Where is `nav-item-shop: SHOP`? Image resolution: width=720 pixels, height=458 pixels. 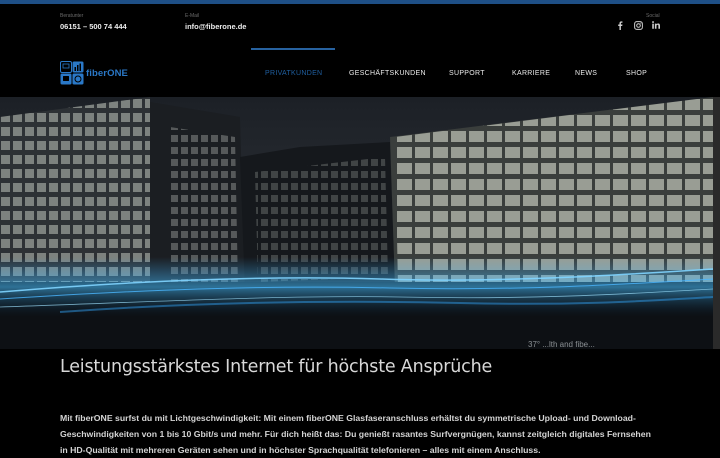 nav-item-shop: SHOP is located at coordinates (636, 73).